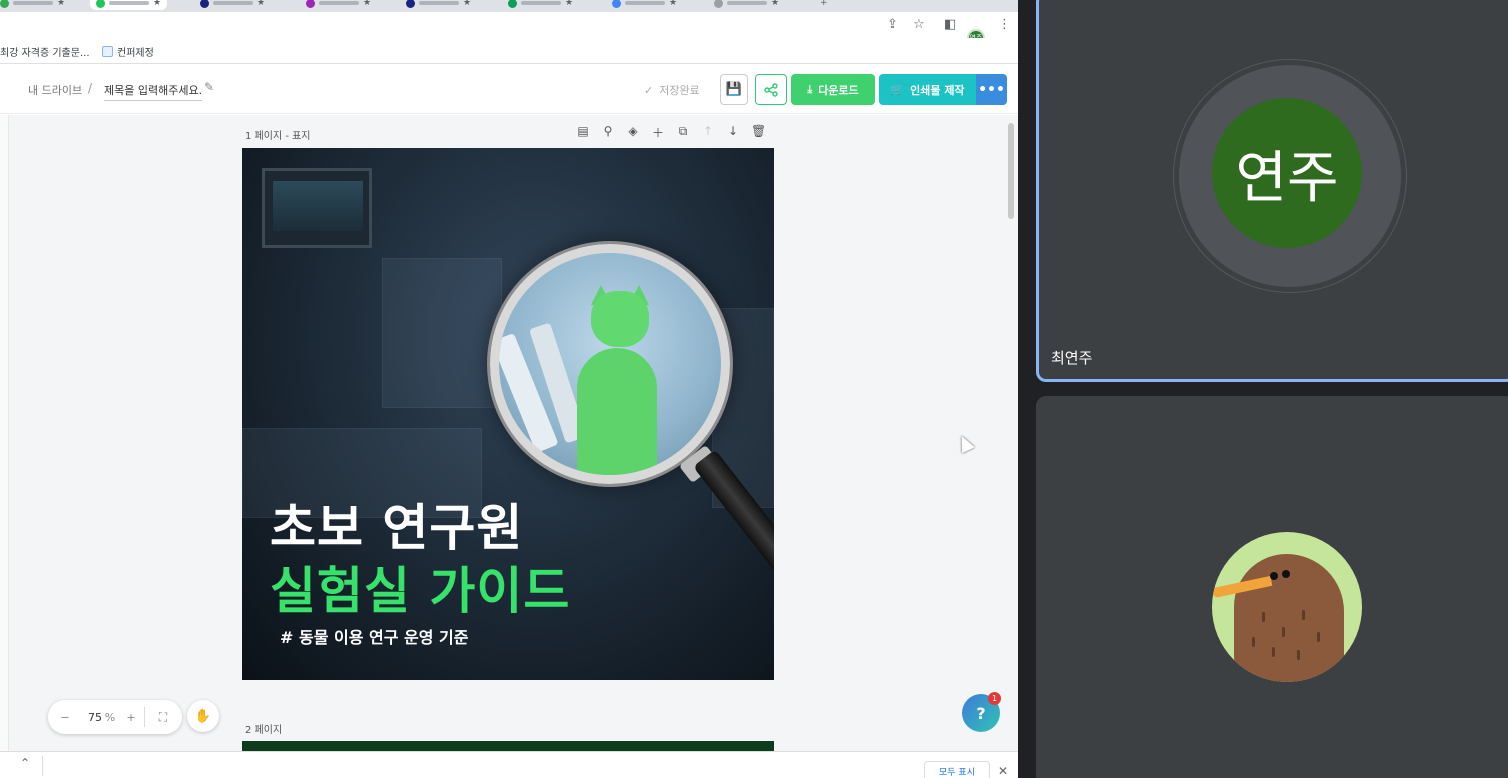  Describe the element at coordinates (617, 411) in the screenshot. I see `green-cat-illustration` at that location.